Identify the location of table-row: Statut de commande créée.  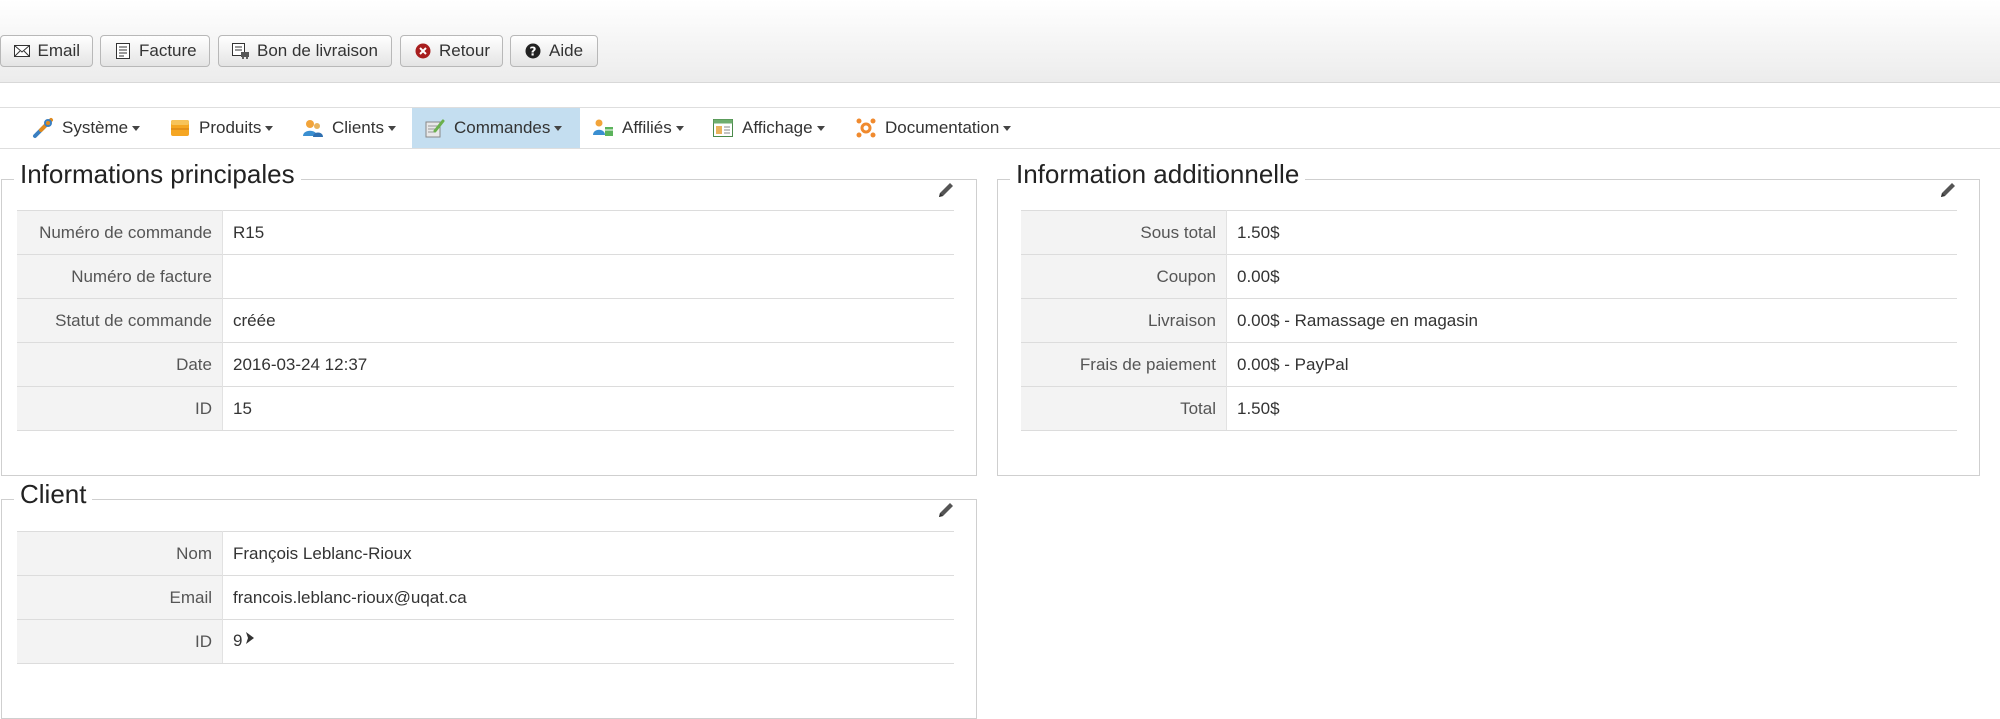
(485, 320).